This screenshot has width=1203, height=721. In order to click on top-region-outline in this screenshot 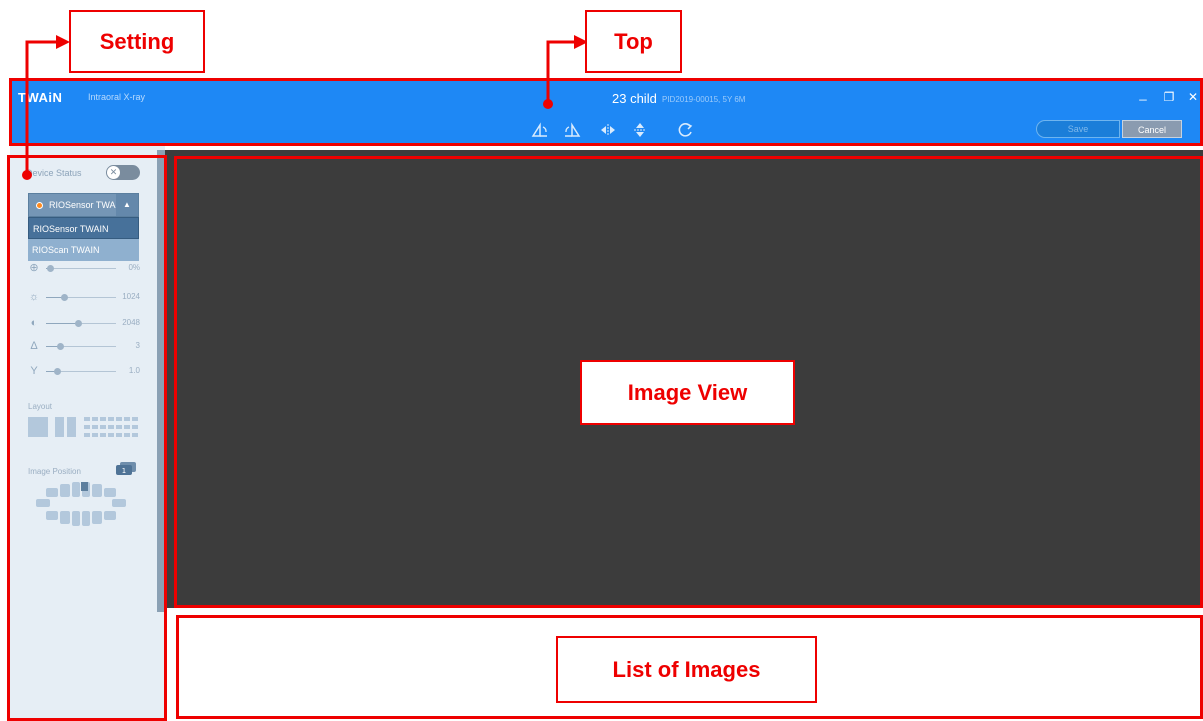, I will do `click(606, 112)`.